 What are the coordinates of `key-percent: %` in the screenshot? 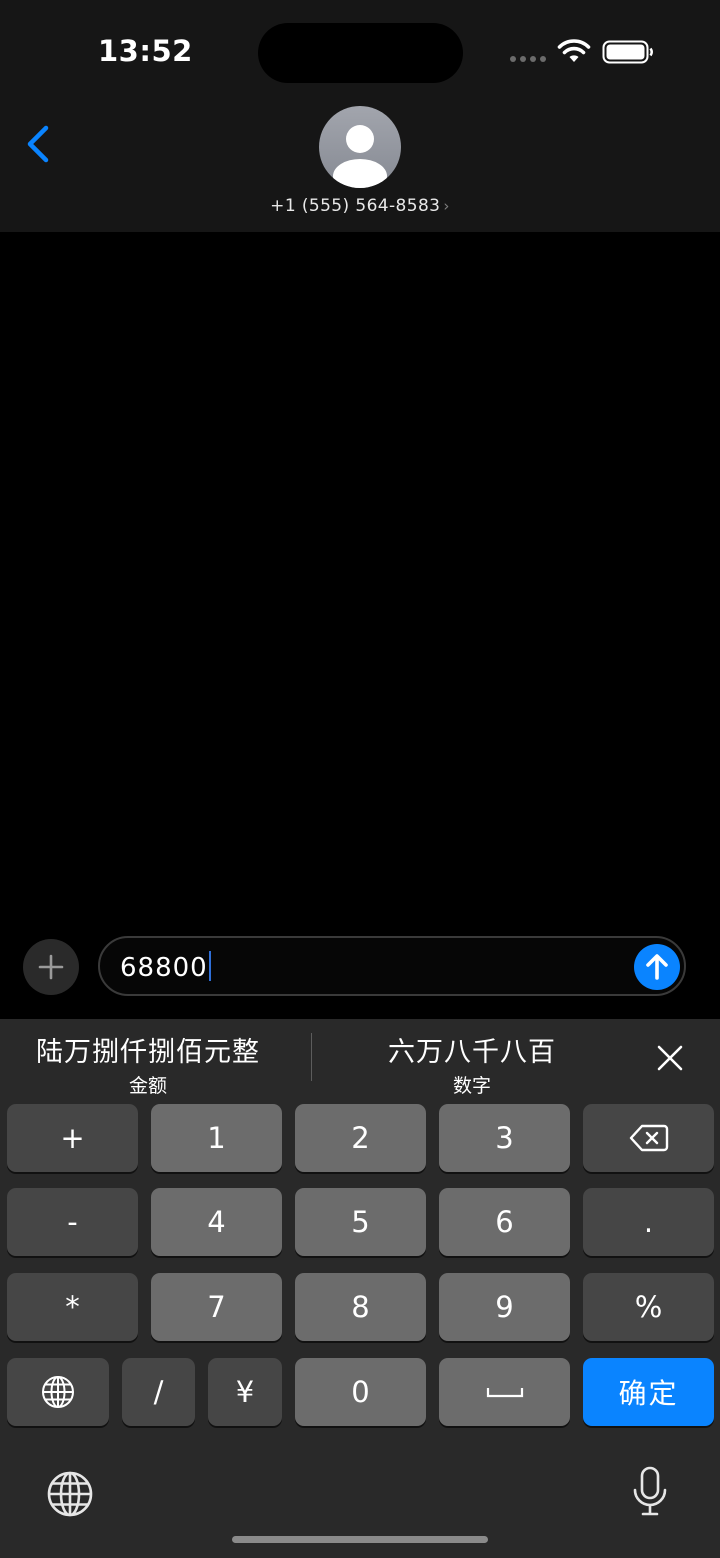 It's located at (648, 1307).